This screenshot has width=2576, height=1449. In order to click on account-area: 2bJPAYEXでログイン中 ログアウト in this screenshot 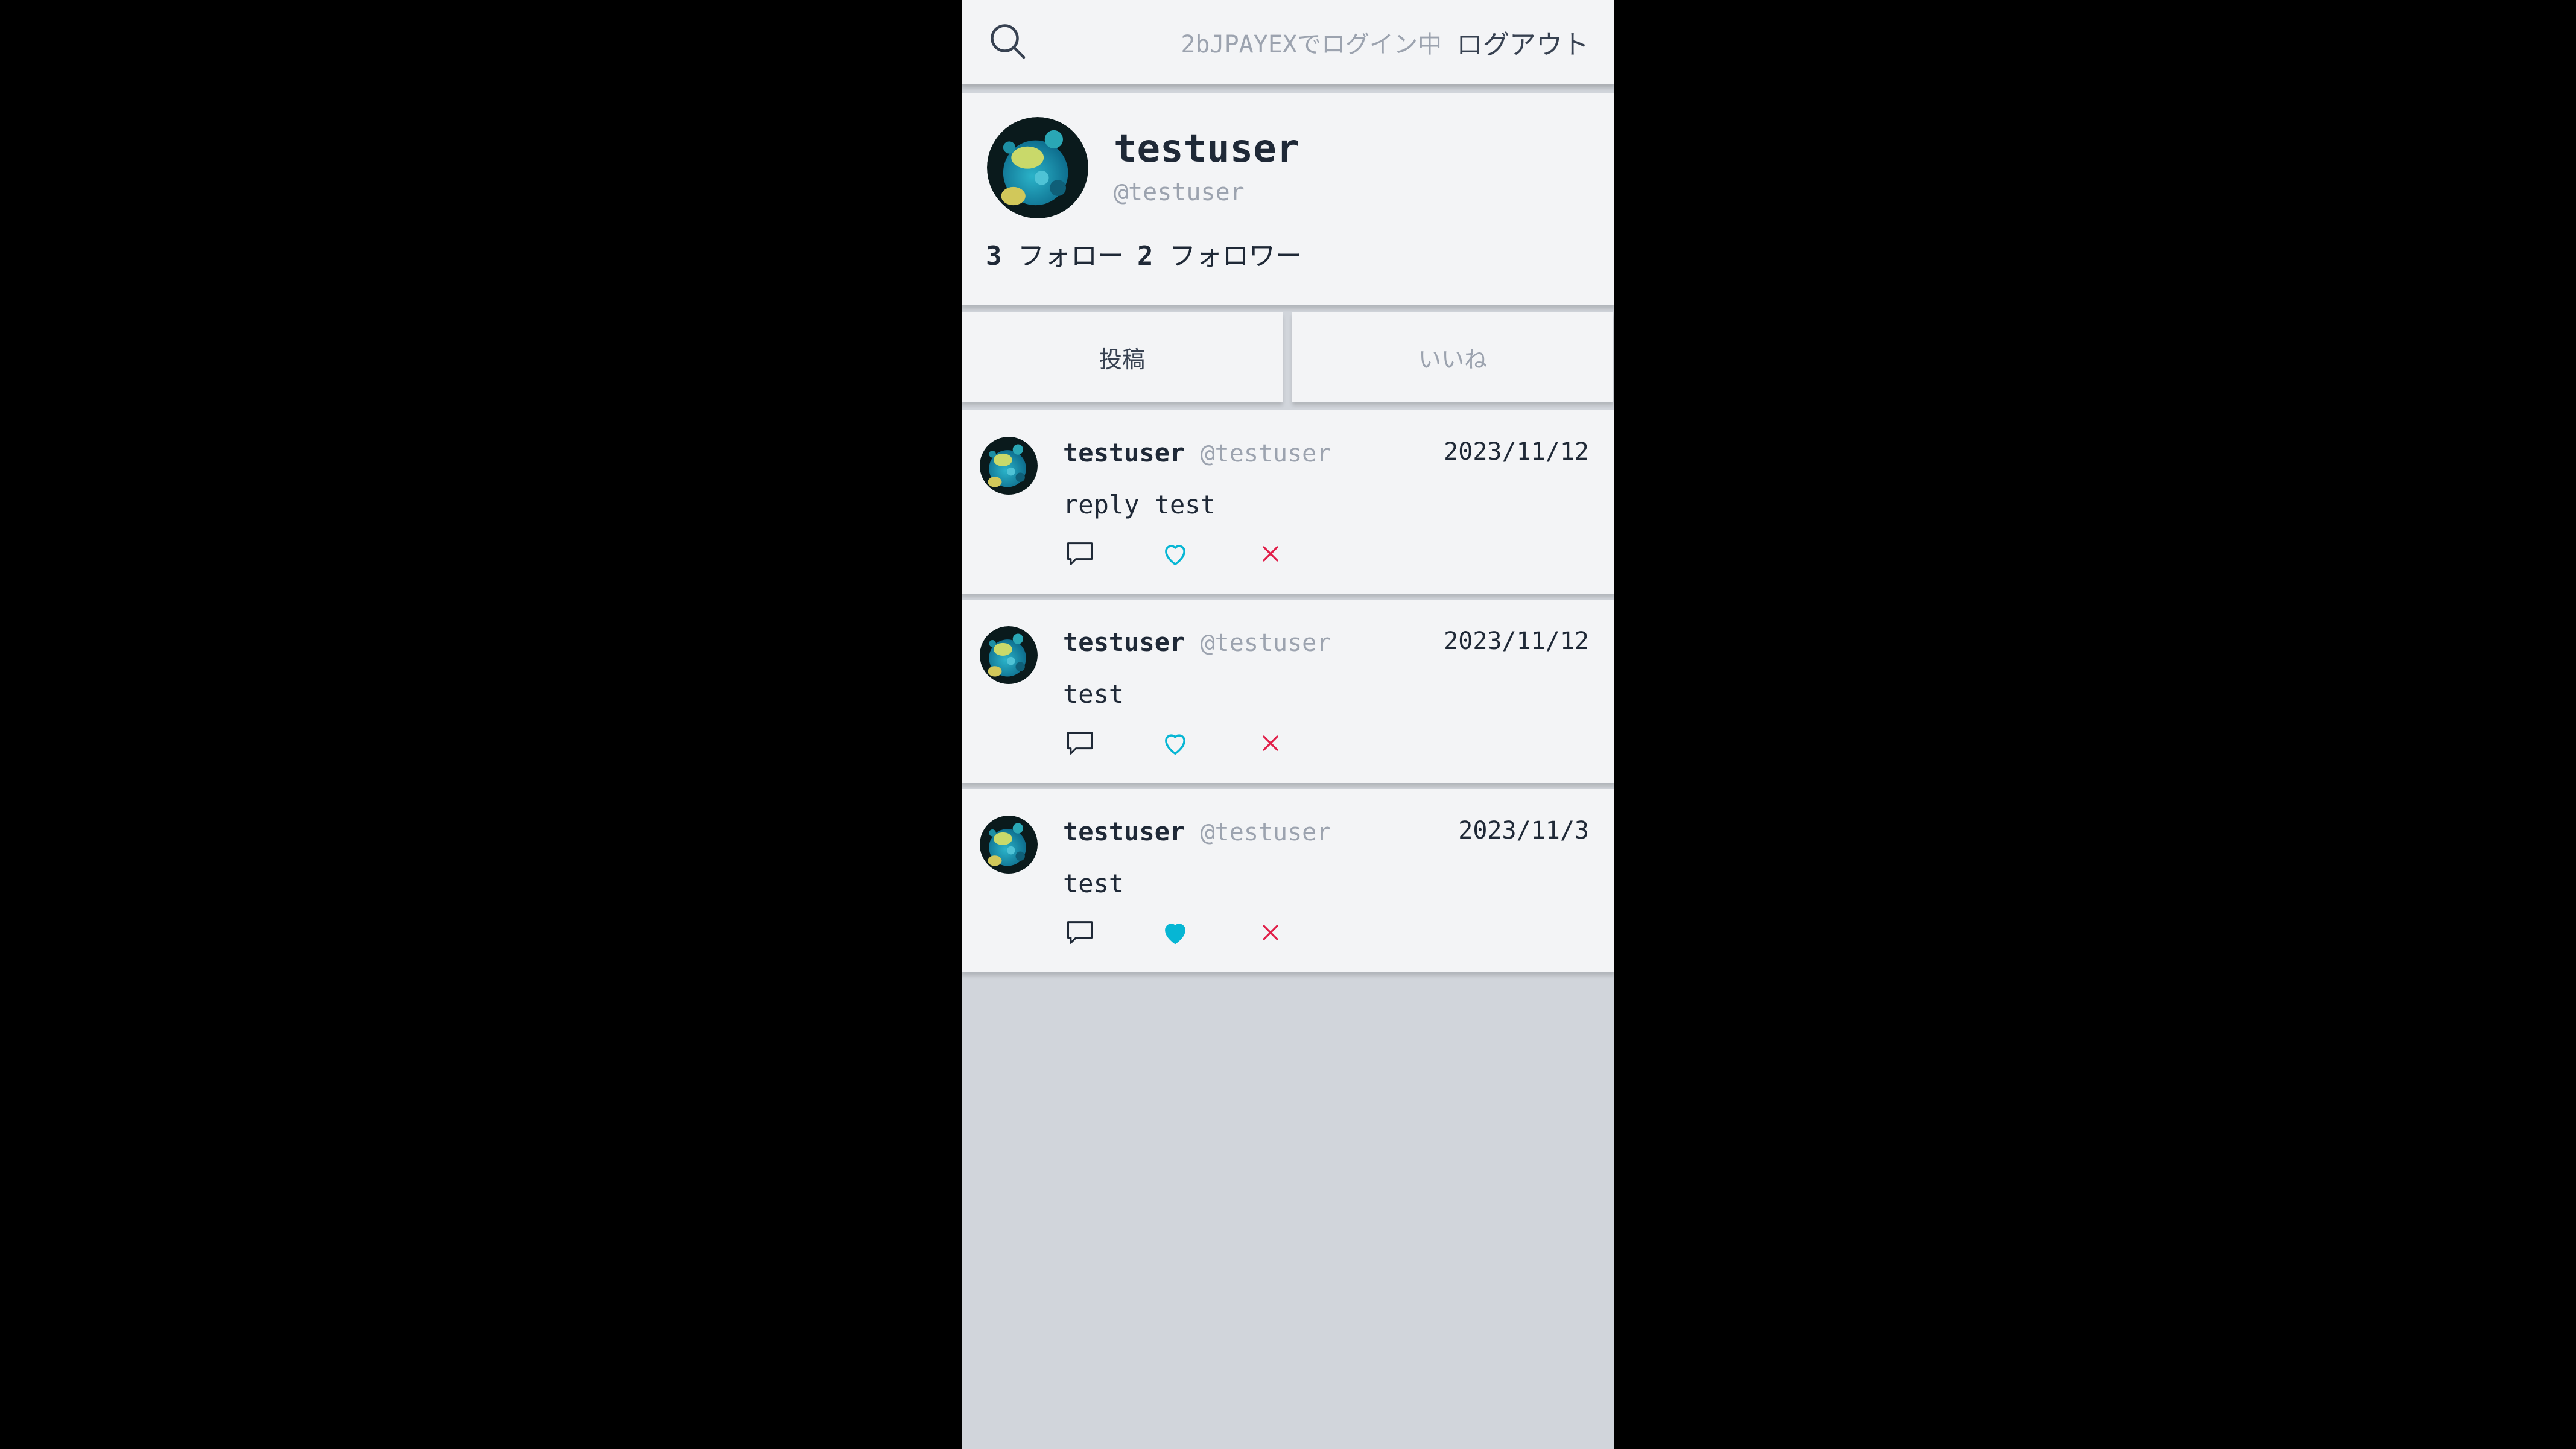, I will do `click(1385, 42)`.